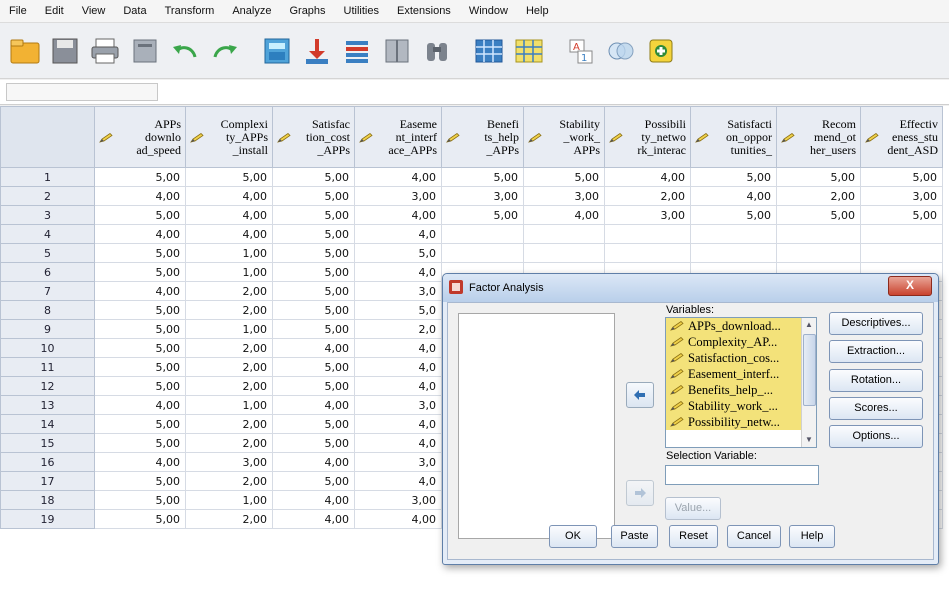 Image resolution: width=949 pixels, height=605 pixels. I want to click on scroll-up-icon: ▲, so click(809, 325).